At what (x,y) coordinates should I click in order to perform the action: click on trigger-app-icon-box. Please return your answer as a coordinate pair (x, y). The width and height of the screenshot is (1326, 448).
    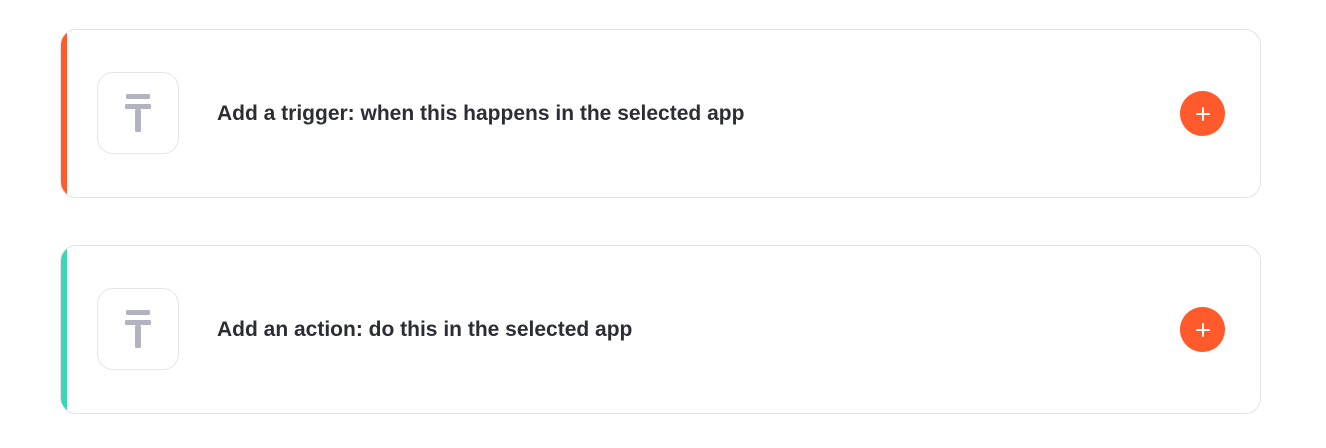
    Looking at the image, I should click on (138, 113).